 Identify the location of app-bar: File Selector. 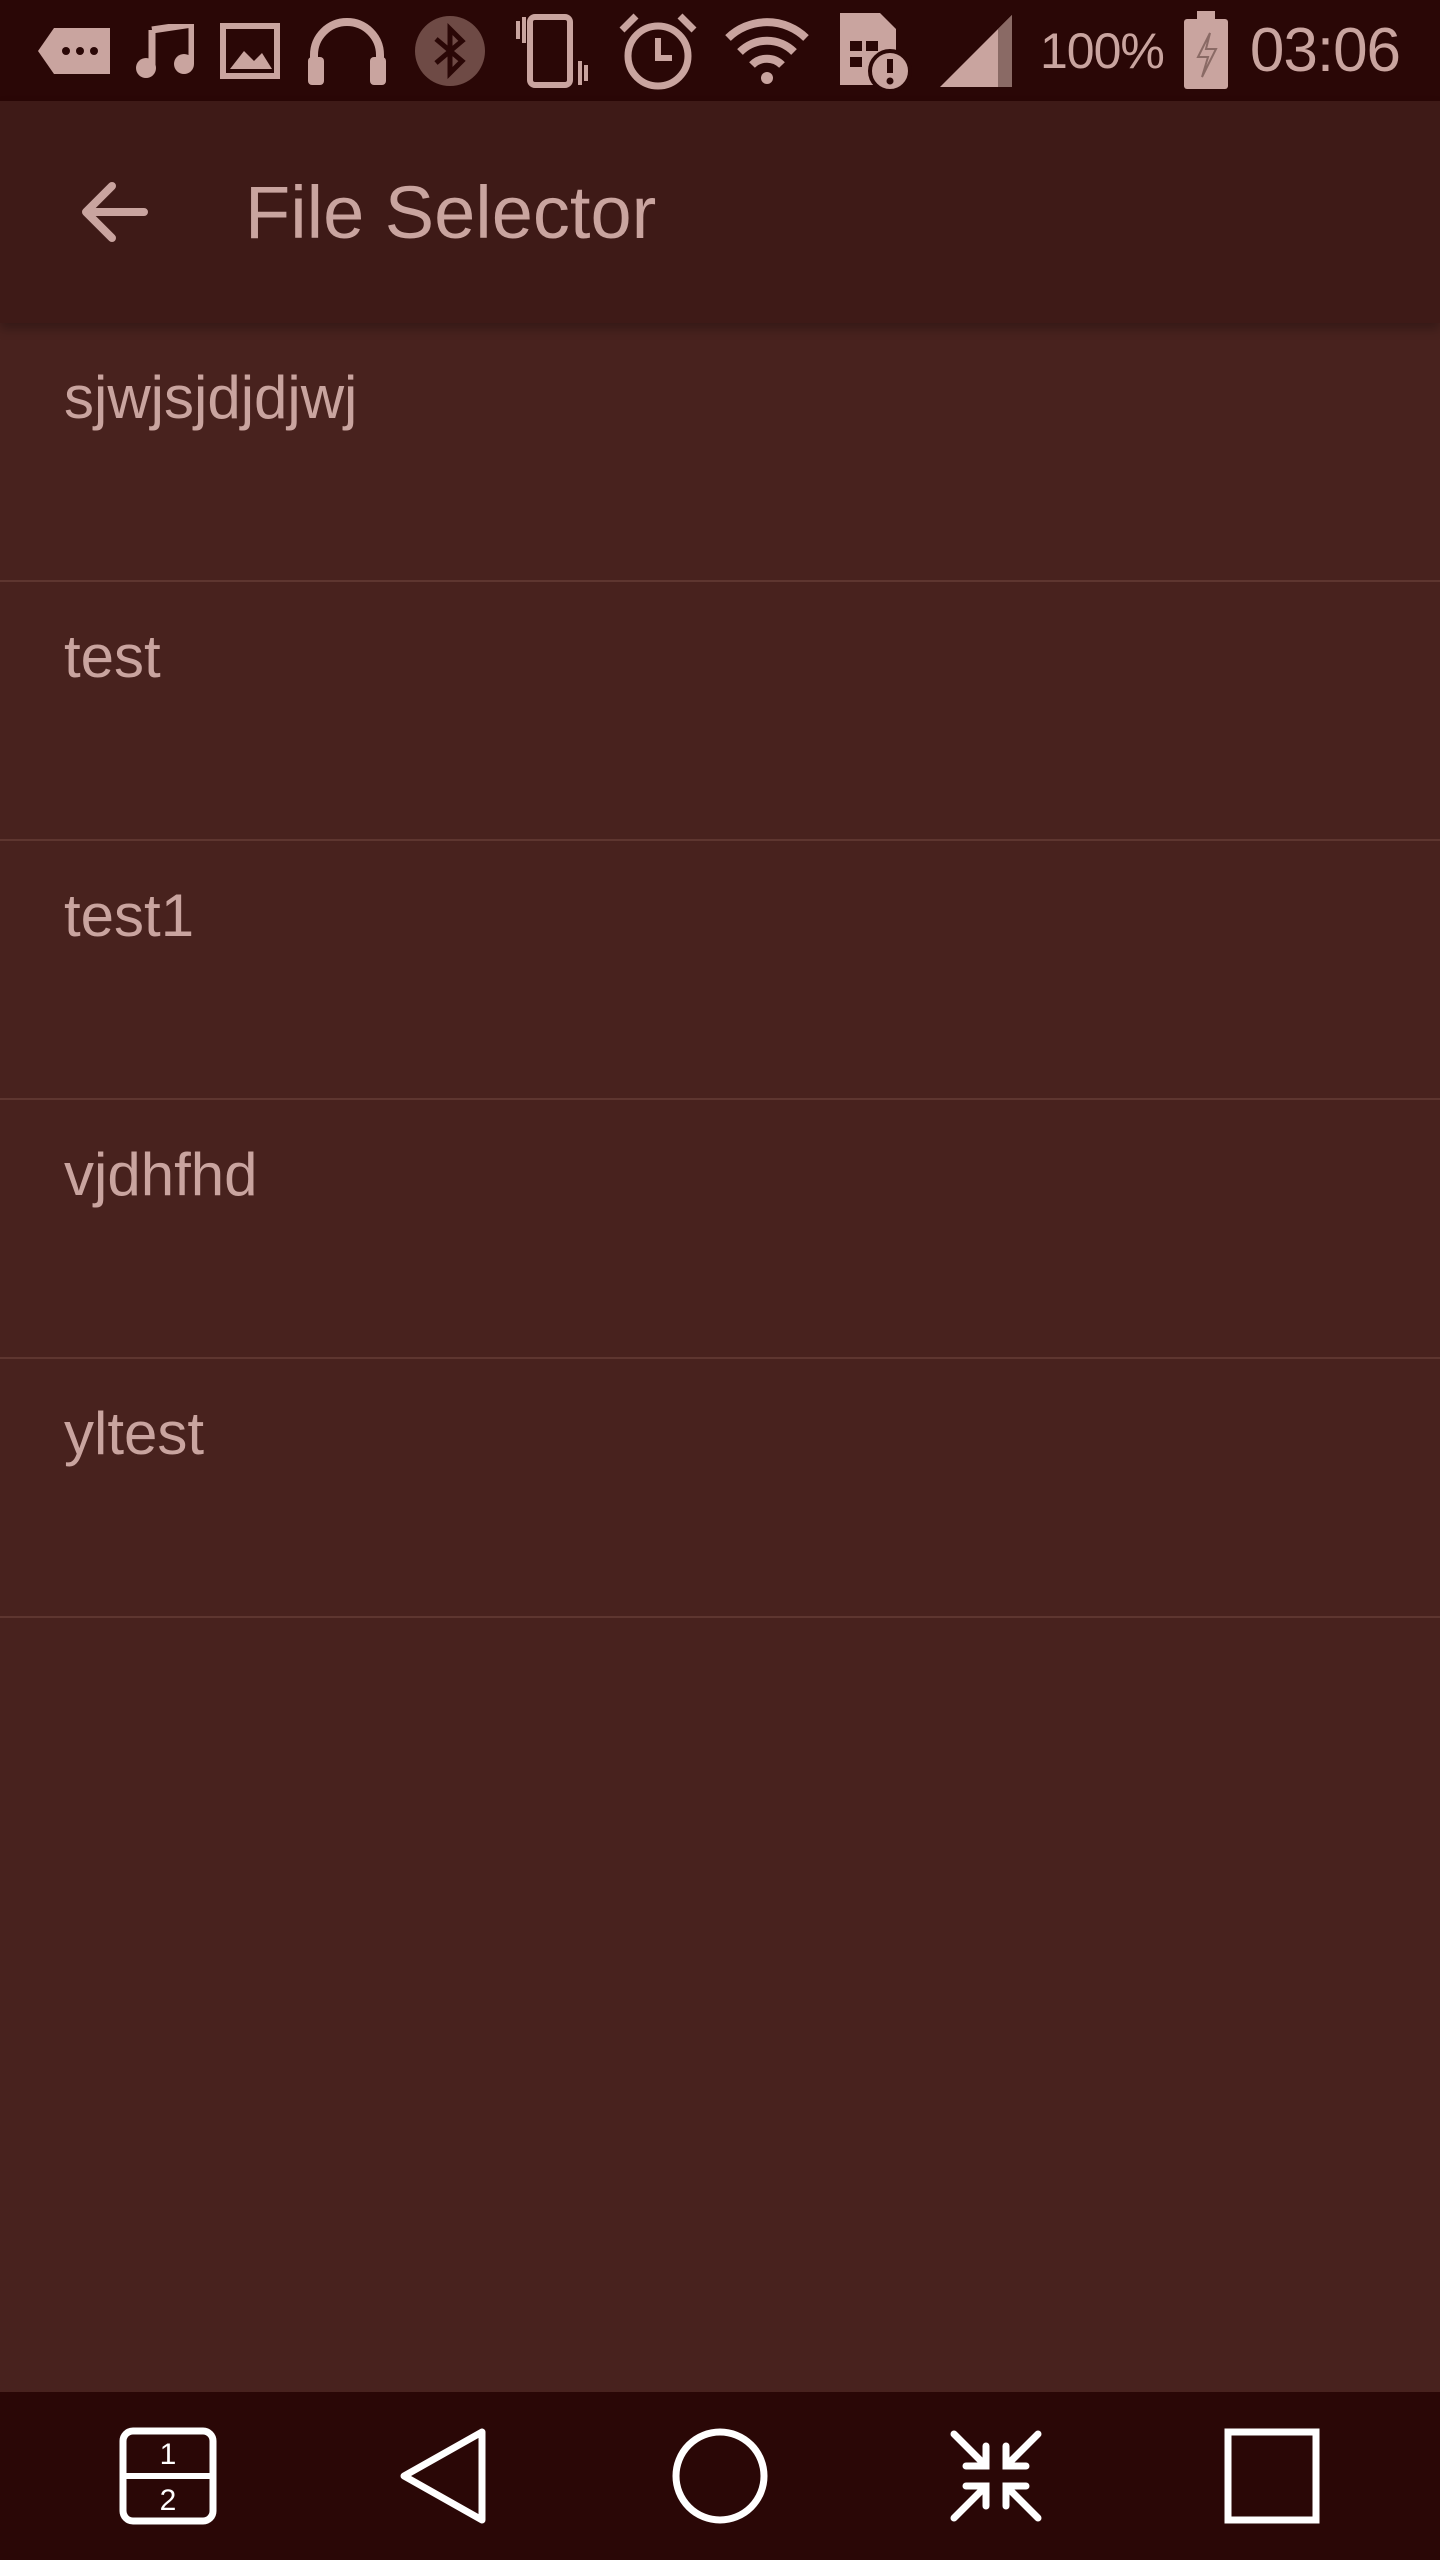
(720, 212).